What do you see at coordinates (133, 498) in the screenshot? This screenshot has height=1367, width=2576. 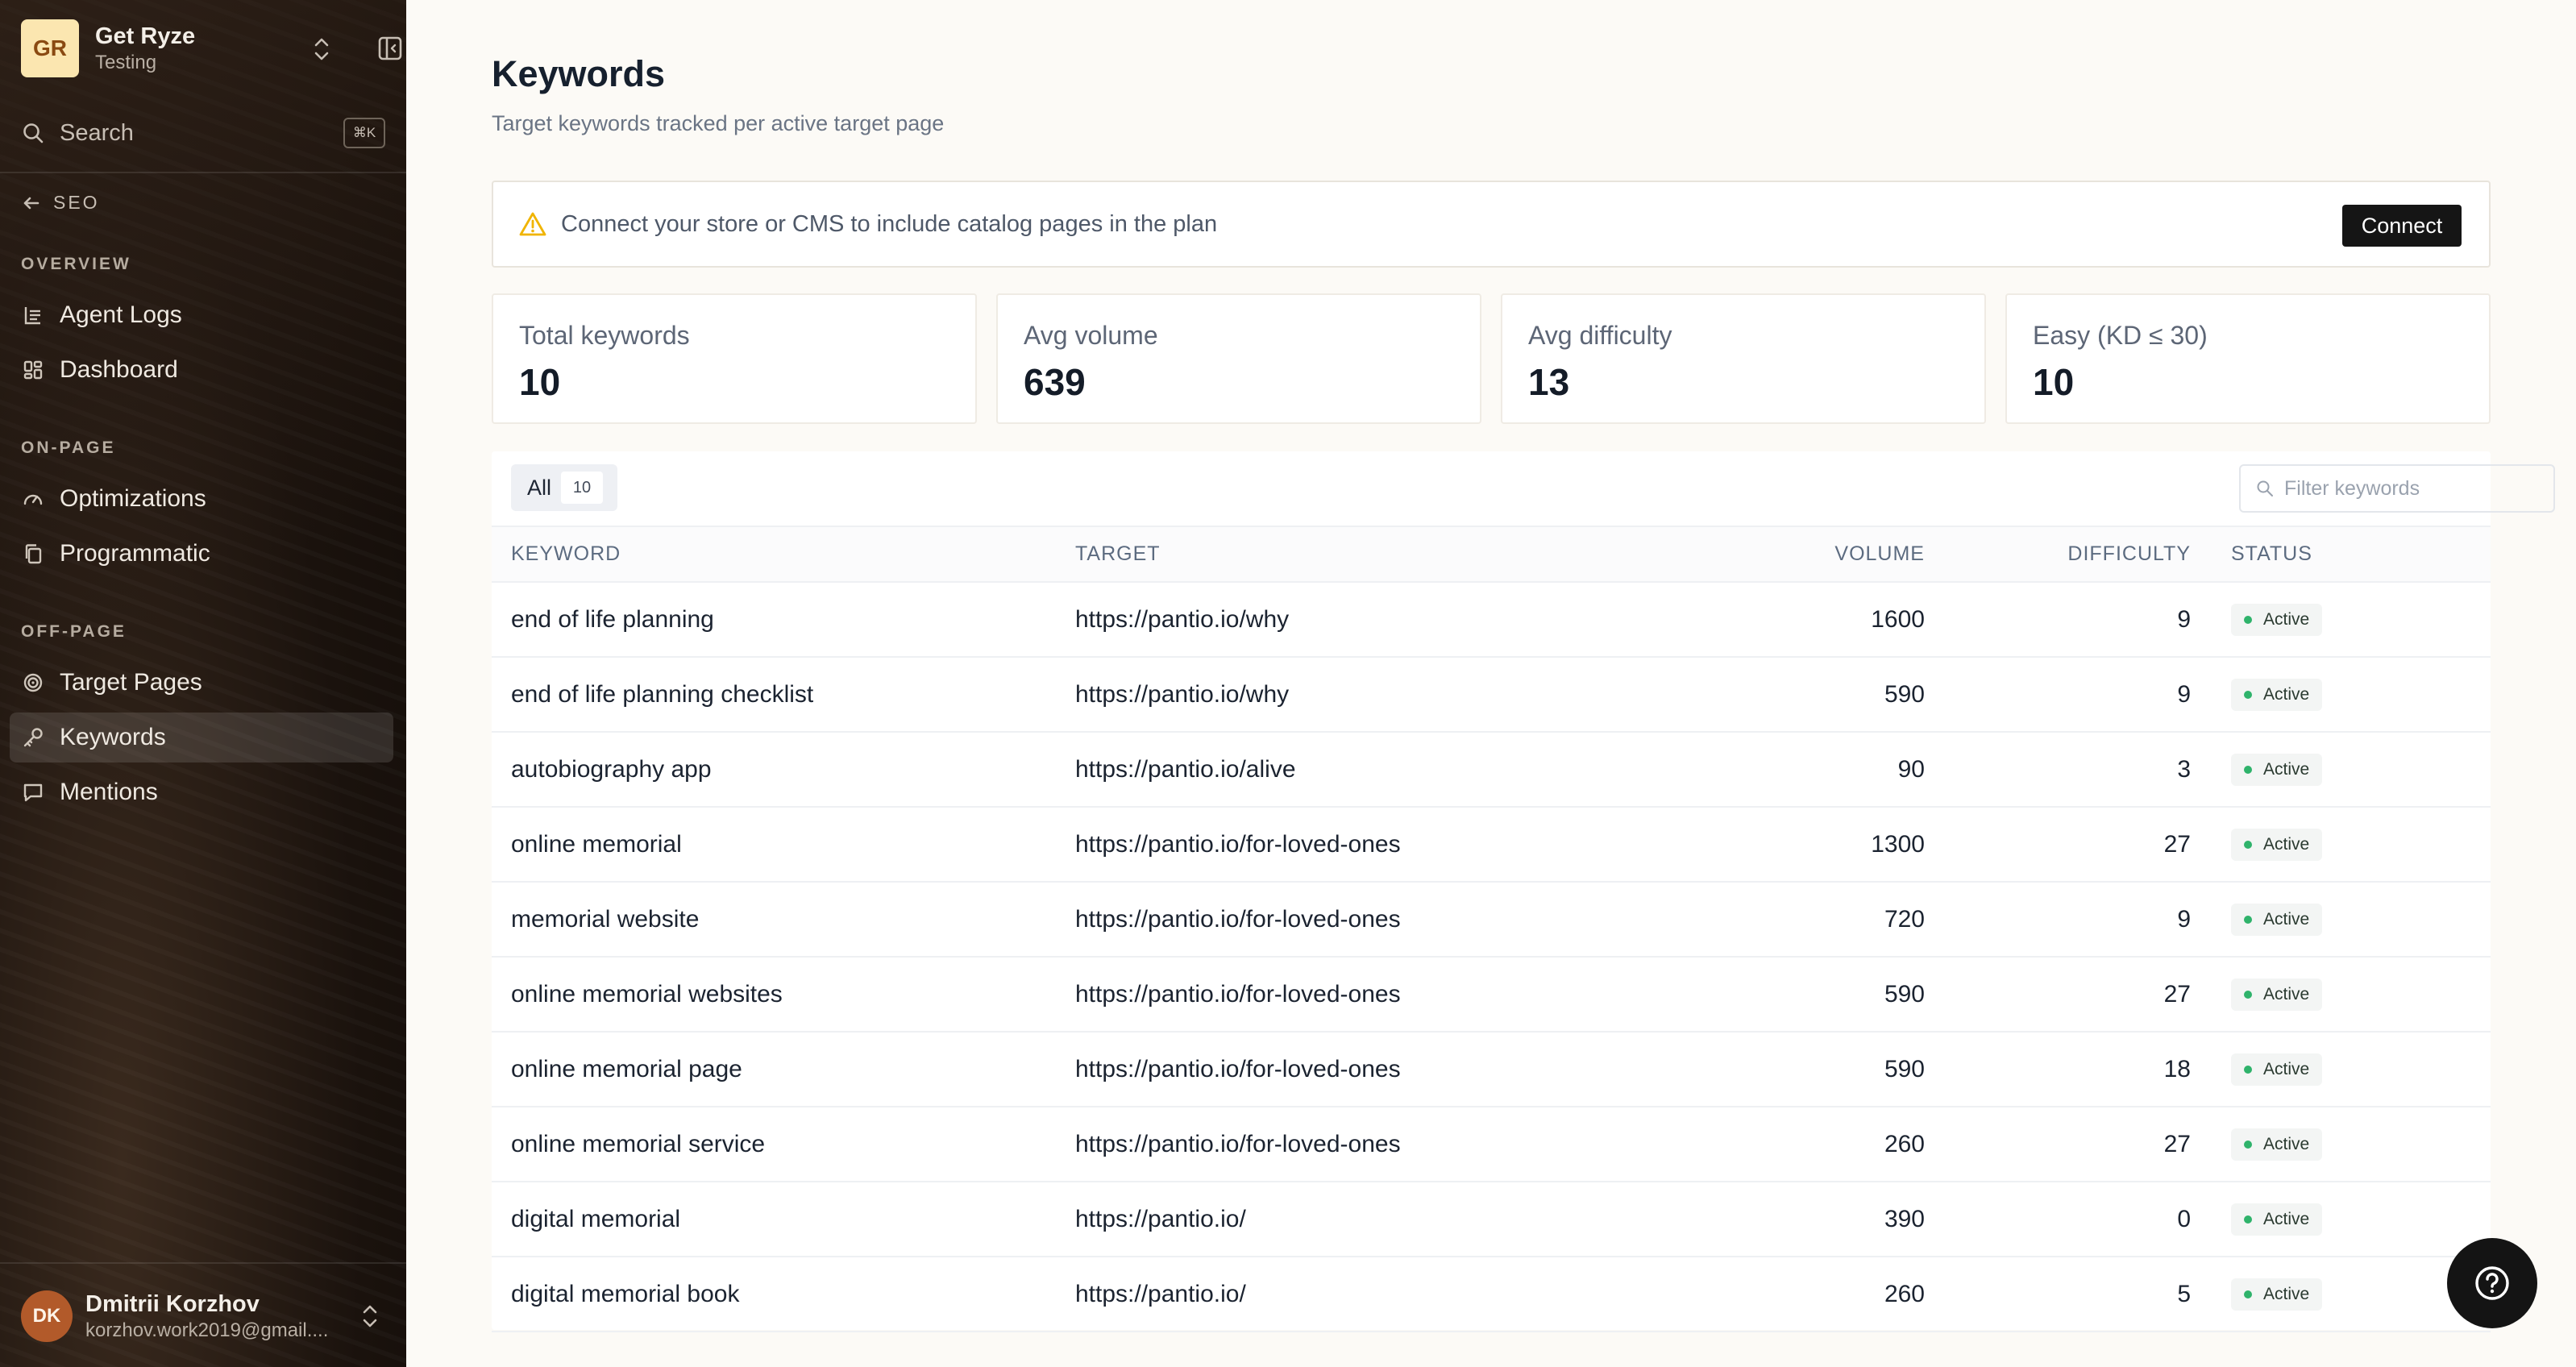 I see `sidebar-item-label: Optimizations` at bounding box center [133, 498].